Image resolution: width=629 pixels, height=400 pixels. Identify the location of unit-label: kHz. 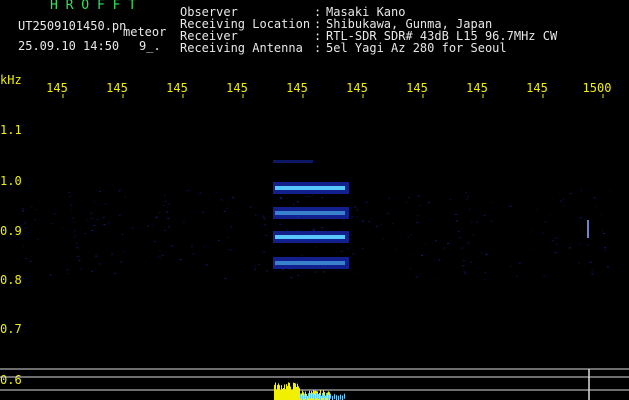
(11, 80).